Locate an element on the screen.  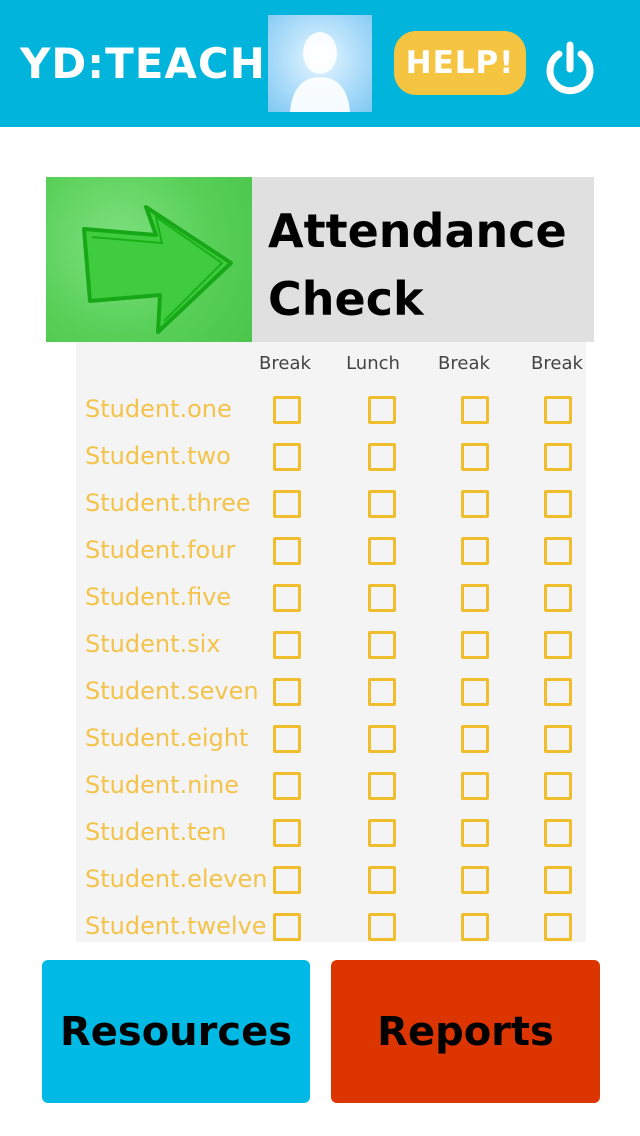
student-name: Student.eleven is located at coordinates (176, 879).